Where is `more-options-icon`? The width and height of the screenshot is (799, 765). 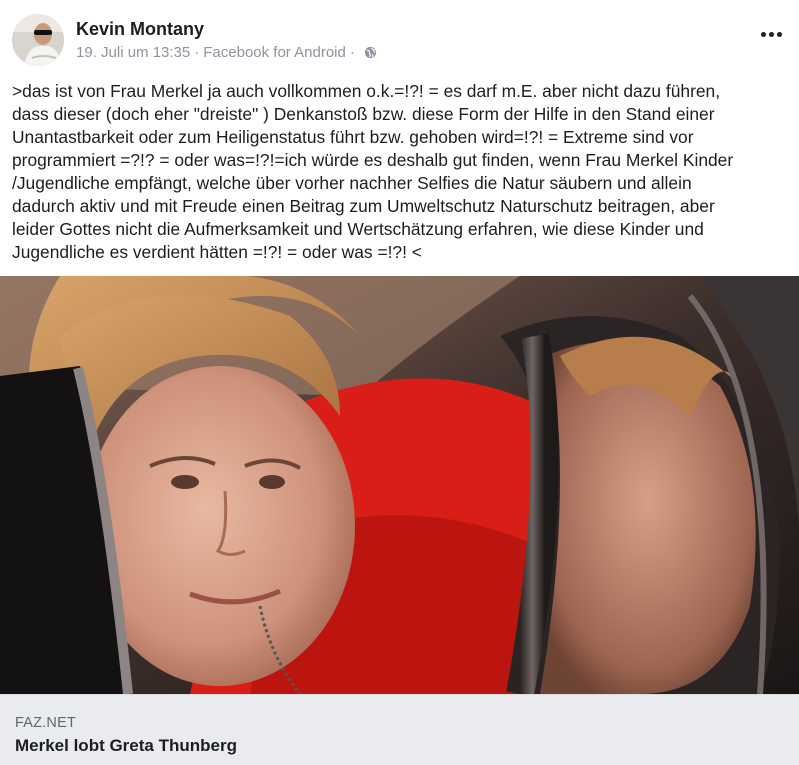
more-options-icon is located at coordinates (771, 34).